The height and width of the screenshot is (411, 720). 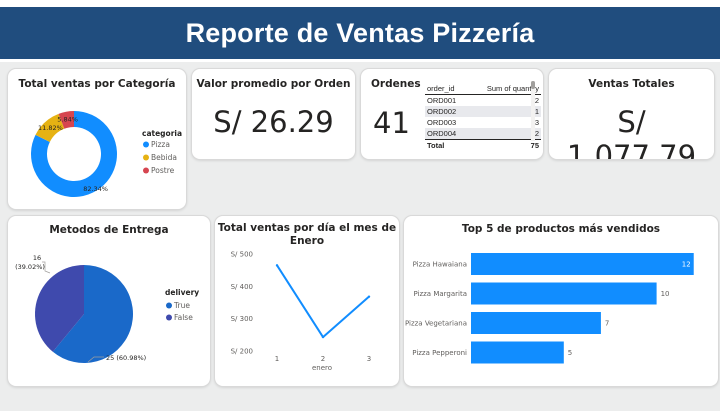 I want to click on col-order-id: order_id, so click(x=447, y=89).